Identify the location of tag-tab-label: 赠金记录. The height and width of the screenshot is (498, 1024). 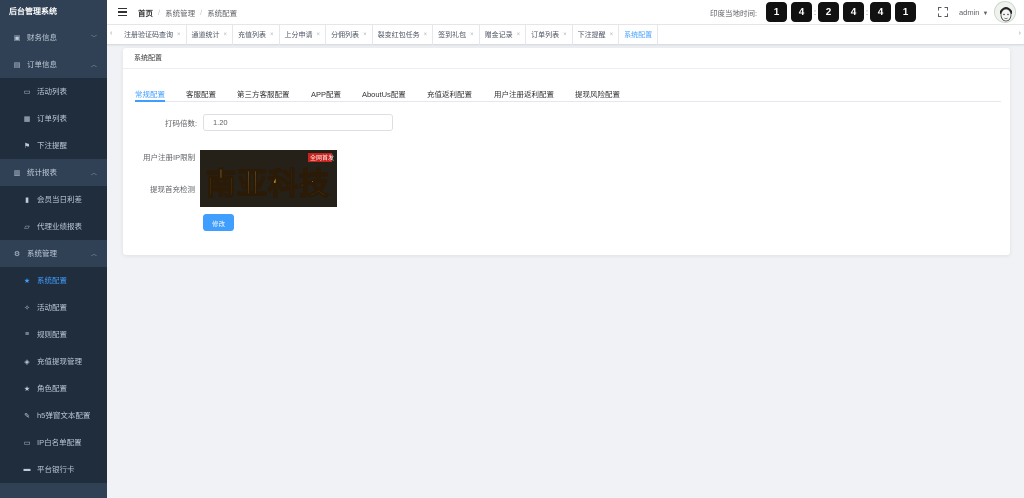
(498, 35).